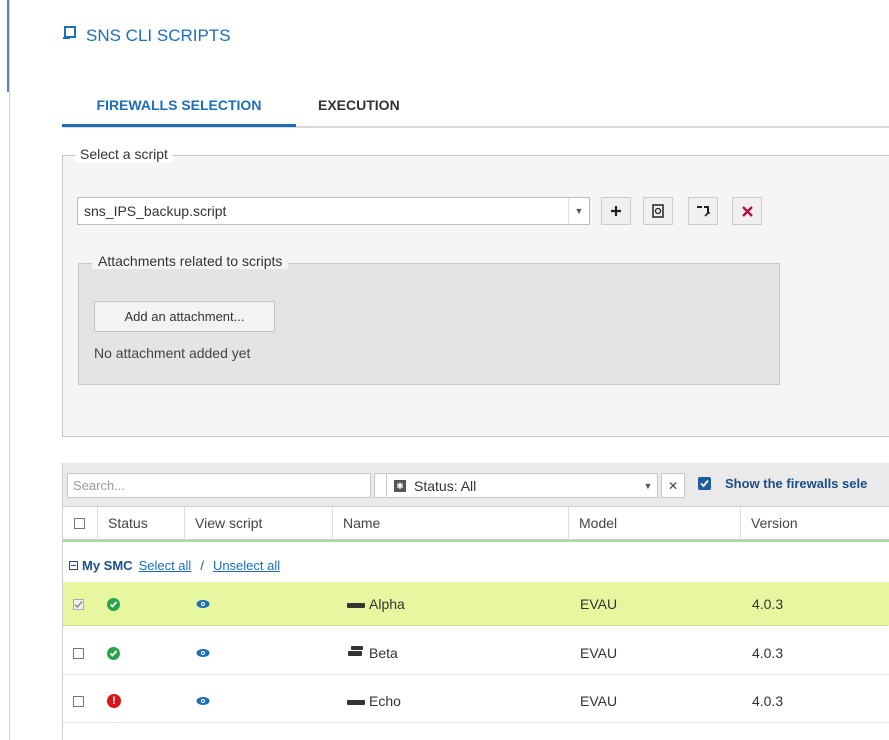  Describe the element at coordinates (190, 261) in the screenshot. I see `attachments-legend: Attachments related to scripts` at that location.